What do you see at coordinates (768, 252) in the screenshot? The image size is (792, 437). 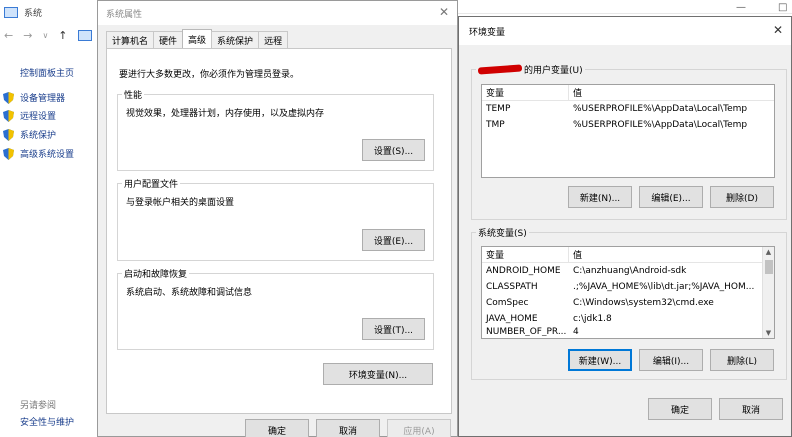 I see `scroll-up-arrow-icon: ▲` at bounding box center [768, 252].